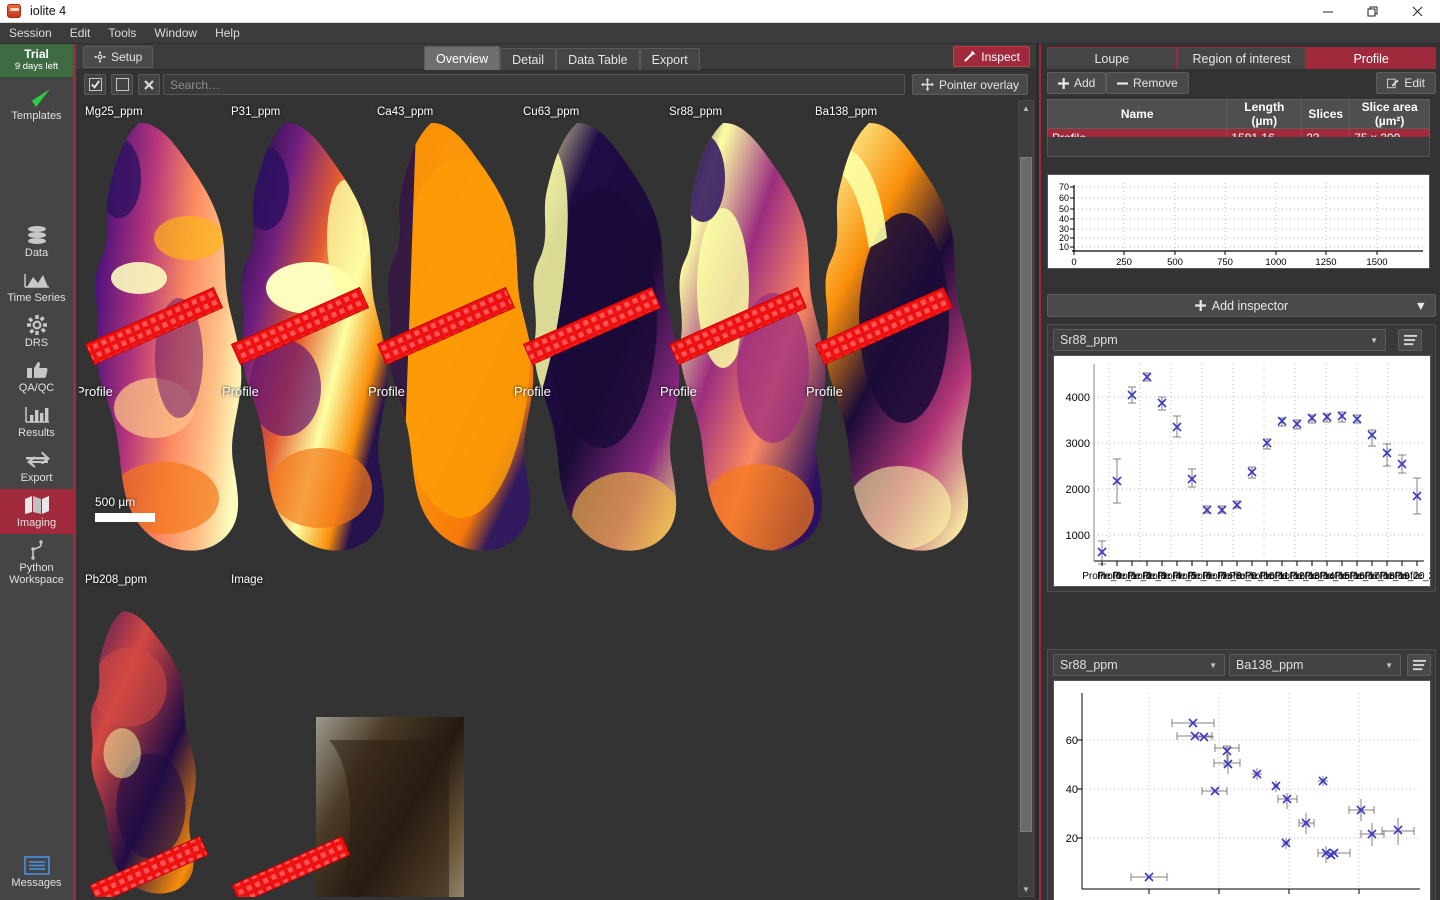 The image size is (1440, 900). Describe the element at coordinates (405, 112) in the screenshot. I see `map-label-ca43: Ca43_ppm` at that location.